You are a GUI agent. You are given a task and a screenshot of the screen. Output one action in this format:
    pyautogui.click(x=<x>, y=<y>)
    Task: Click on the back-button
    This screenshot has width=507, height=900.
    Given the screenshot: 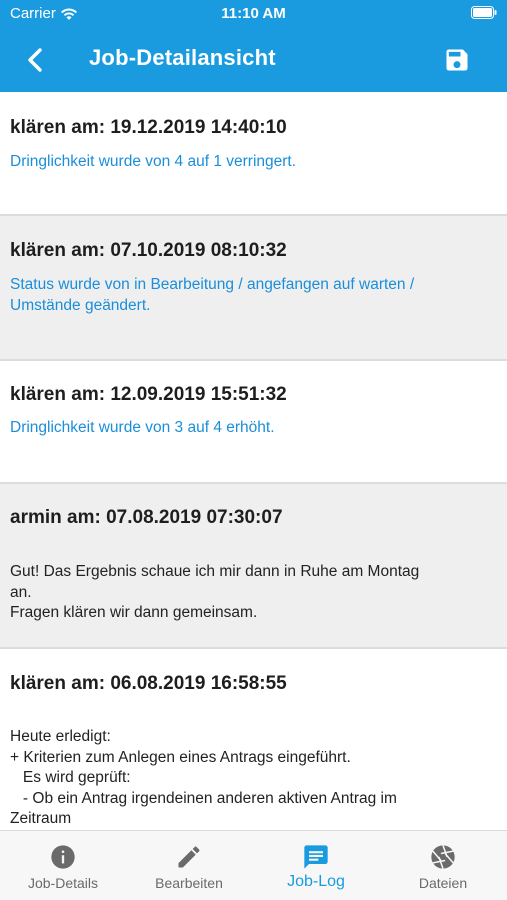 What is the action you would take?
    pyautogui.click(x=36, y=60)
    